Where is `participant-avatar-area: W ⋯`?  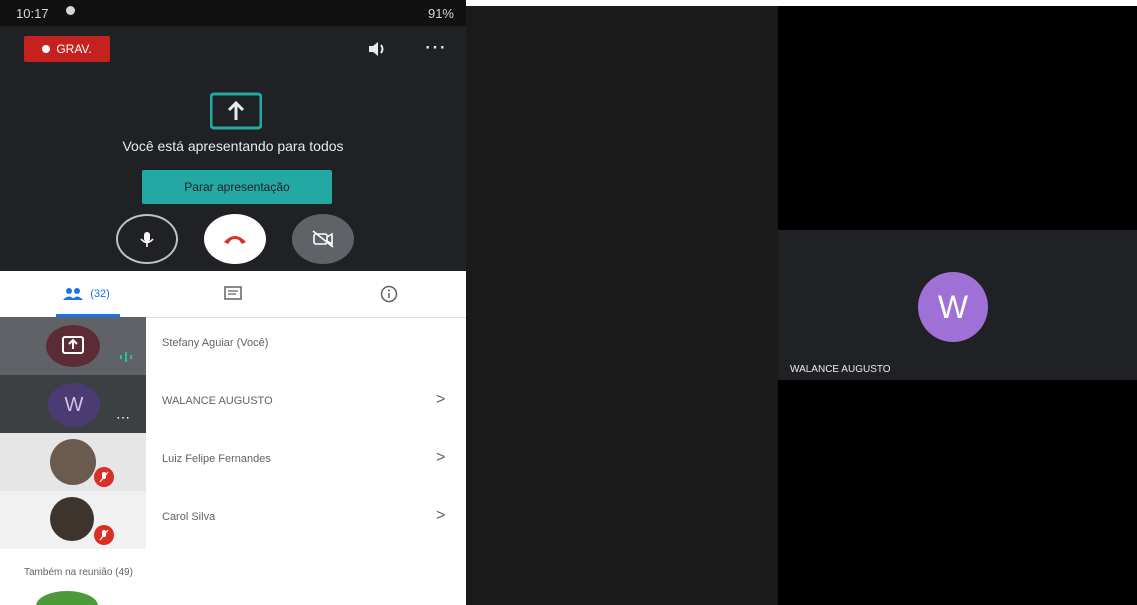 participant-avatar-area: W ⋯ is located at coordinates (73, 404).